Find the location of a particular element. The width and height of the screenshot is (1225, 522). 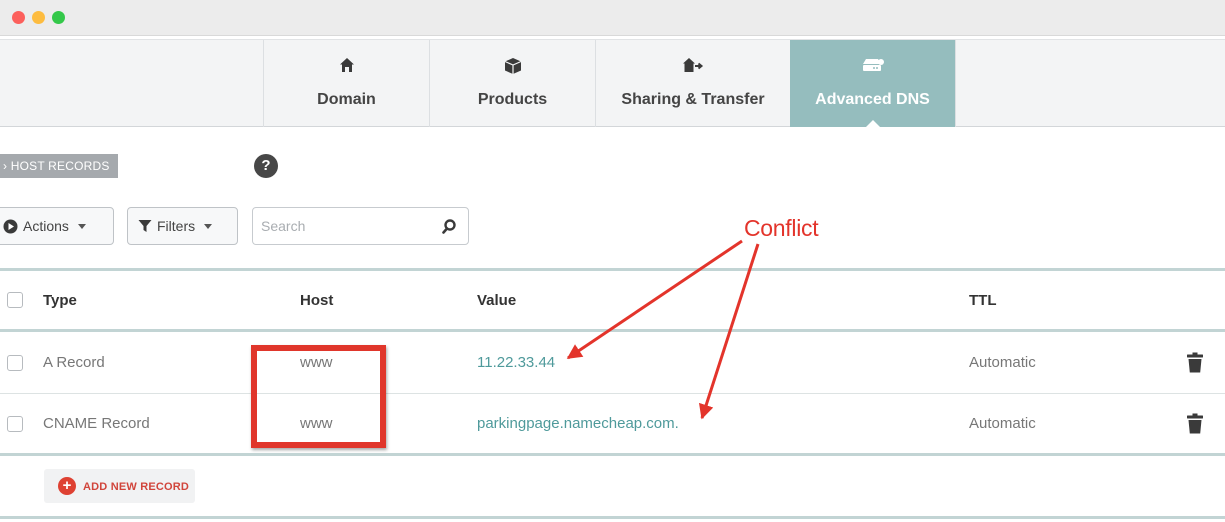

conflict-arrow-a-record is located at coordinates (654, 299).